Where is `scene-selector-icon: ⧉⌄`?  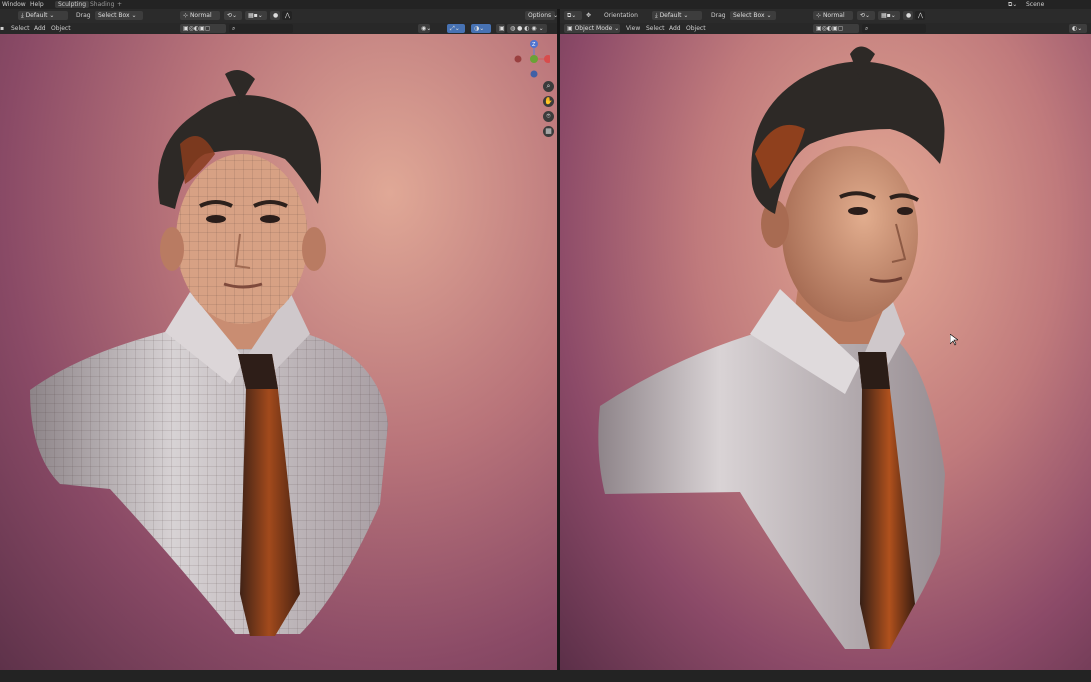
scene-selector-icon: ⧉⌄ is located at coordinates (1012, 5).